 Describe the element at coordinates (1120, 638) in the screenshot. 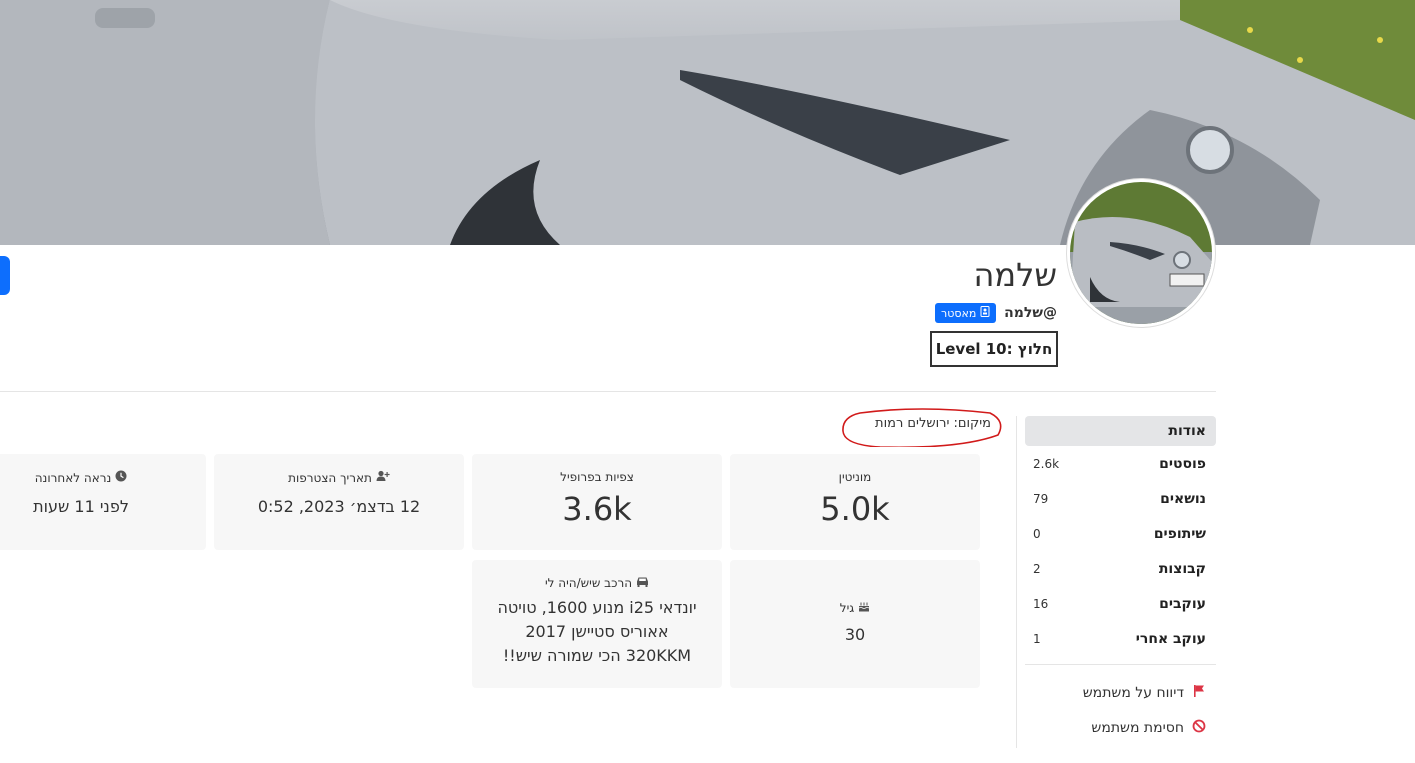

I see `sidebar-item-following: עוקב אחרי 1` at that location.